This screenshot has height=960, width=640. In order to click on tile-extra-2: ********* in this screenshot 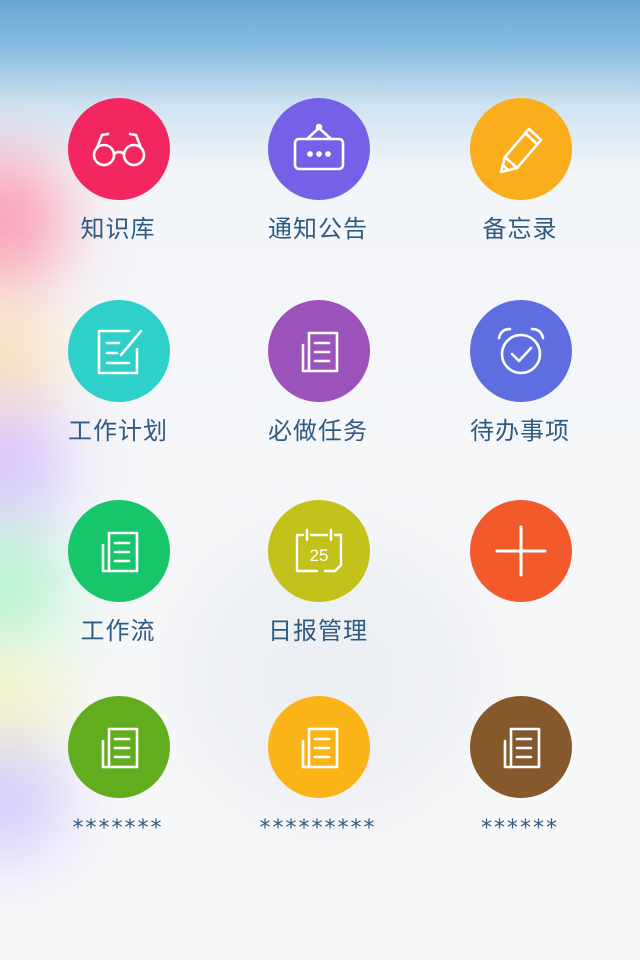, I will do `click(318, 786)`.